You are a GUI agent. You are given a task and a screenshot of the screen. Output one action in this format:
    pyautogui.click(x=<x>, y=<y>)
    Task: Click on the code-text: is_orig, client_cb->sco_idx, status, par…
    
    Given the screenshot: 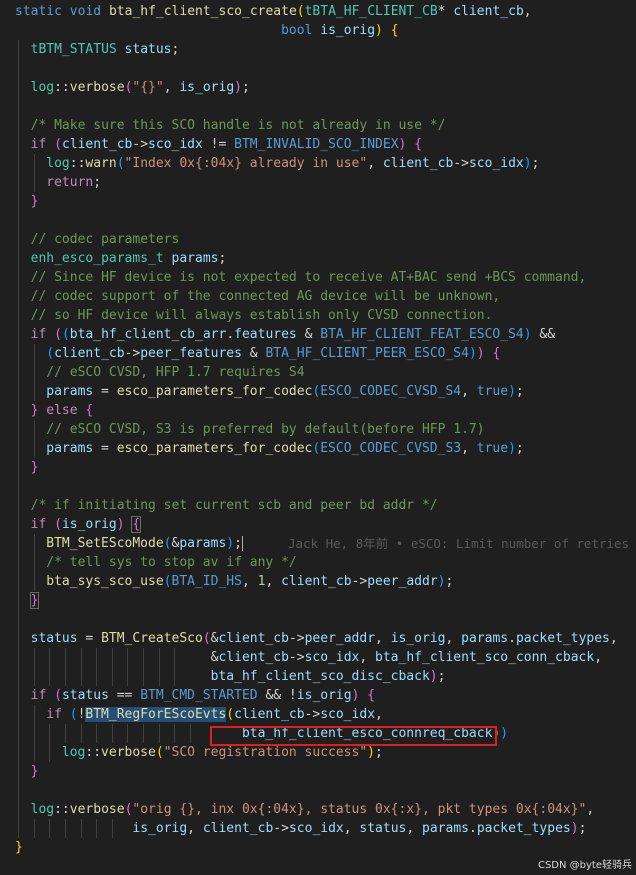 What is the action you would take?
    pyautogui.click(x=308, y=828)
    